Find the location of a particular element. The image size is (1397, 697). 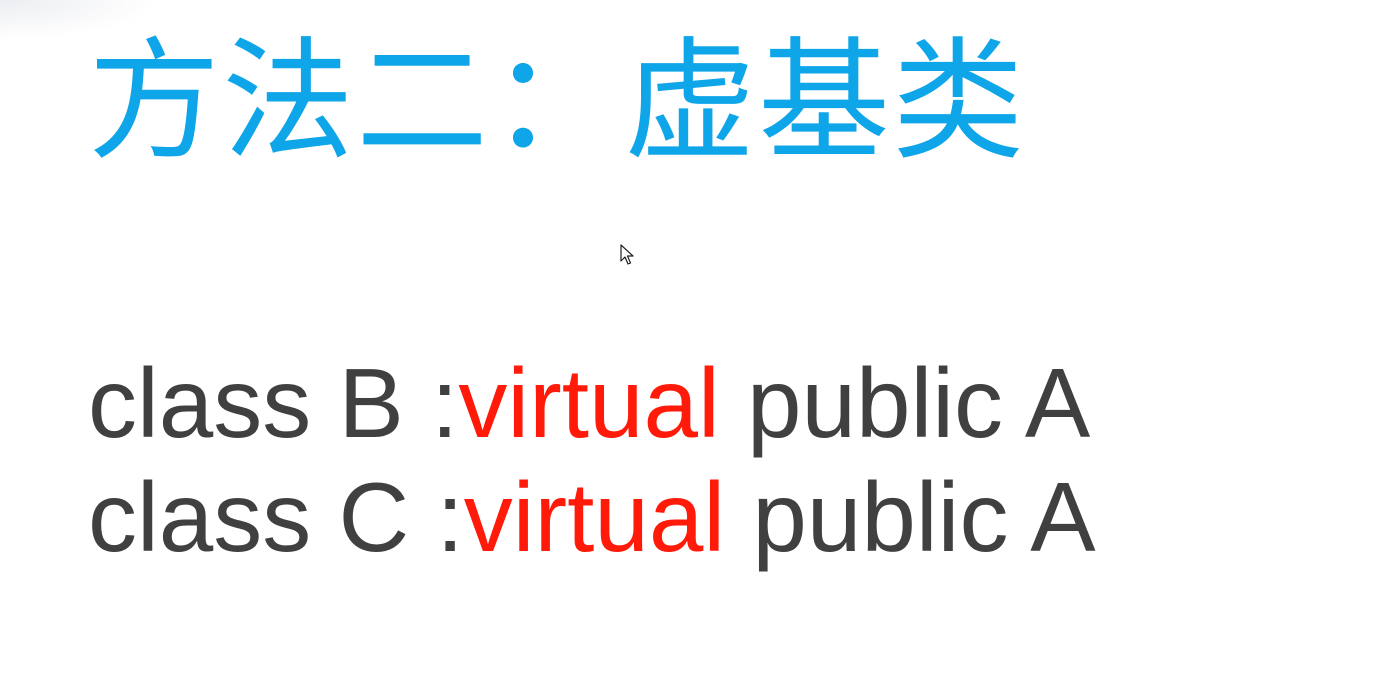

code-prefix: class C : is located at coordinates (276, 517).